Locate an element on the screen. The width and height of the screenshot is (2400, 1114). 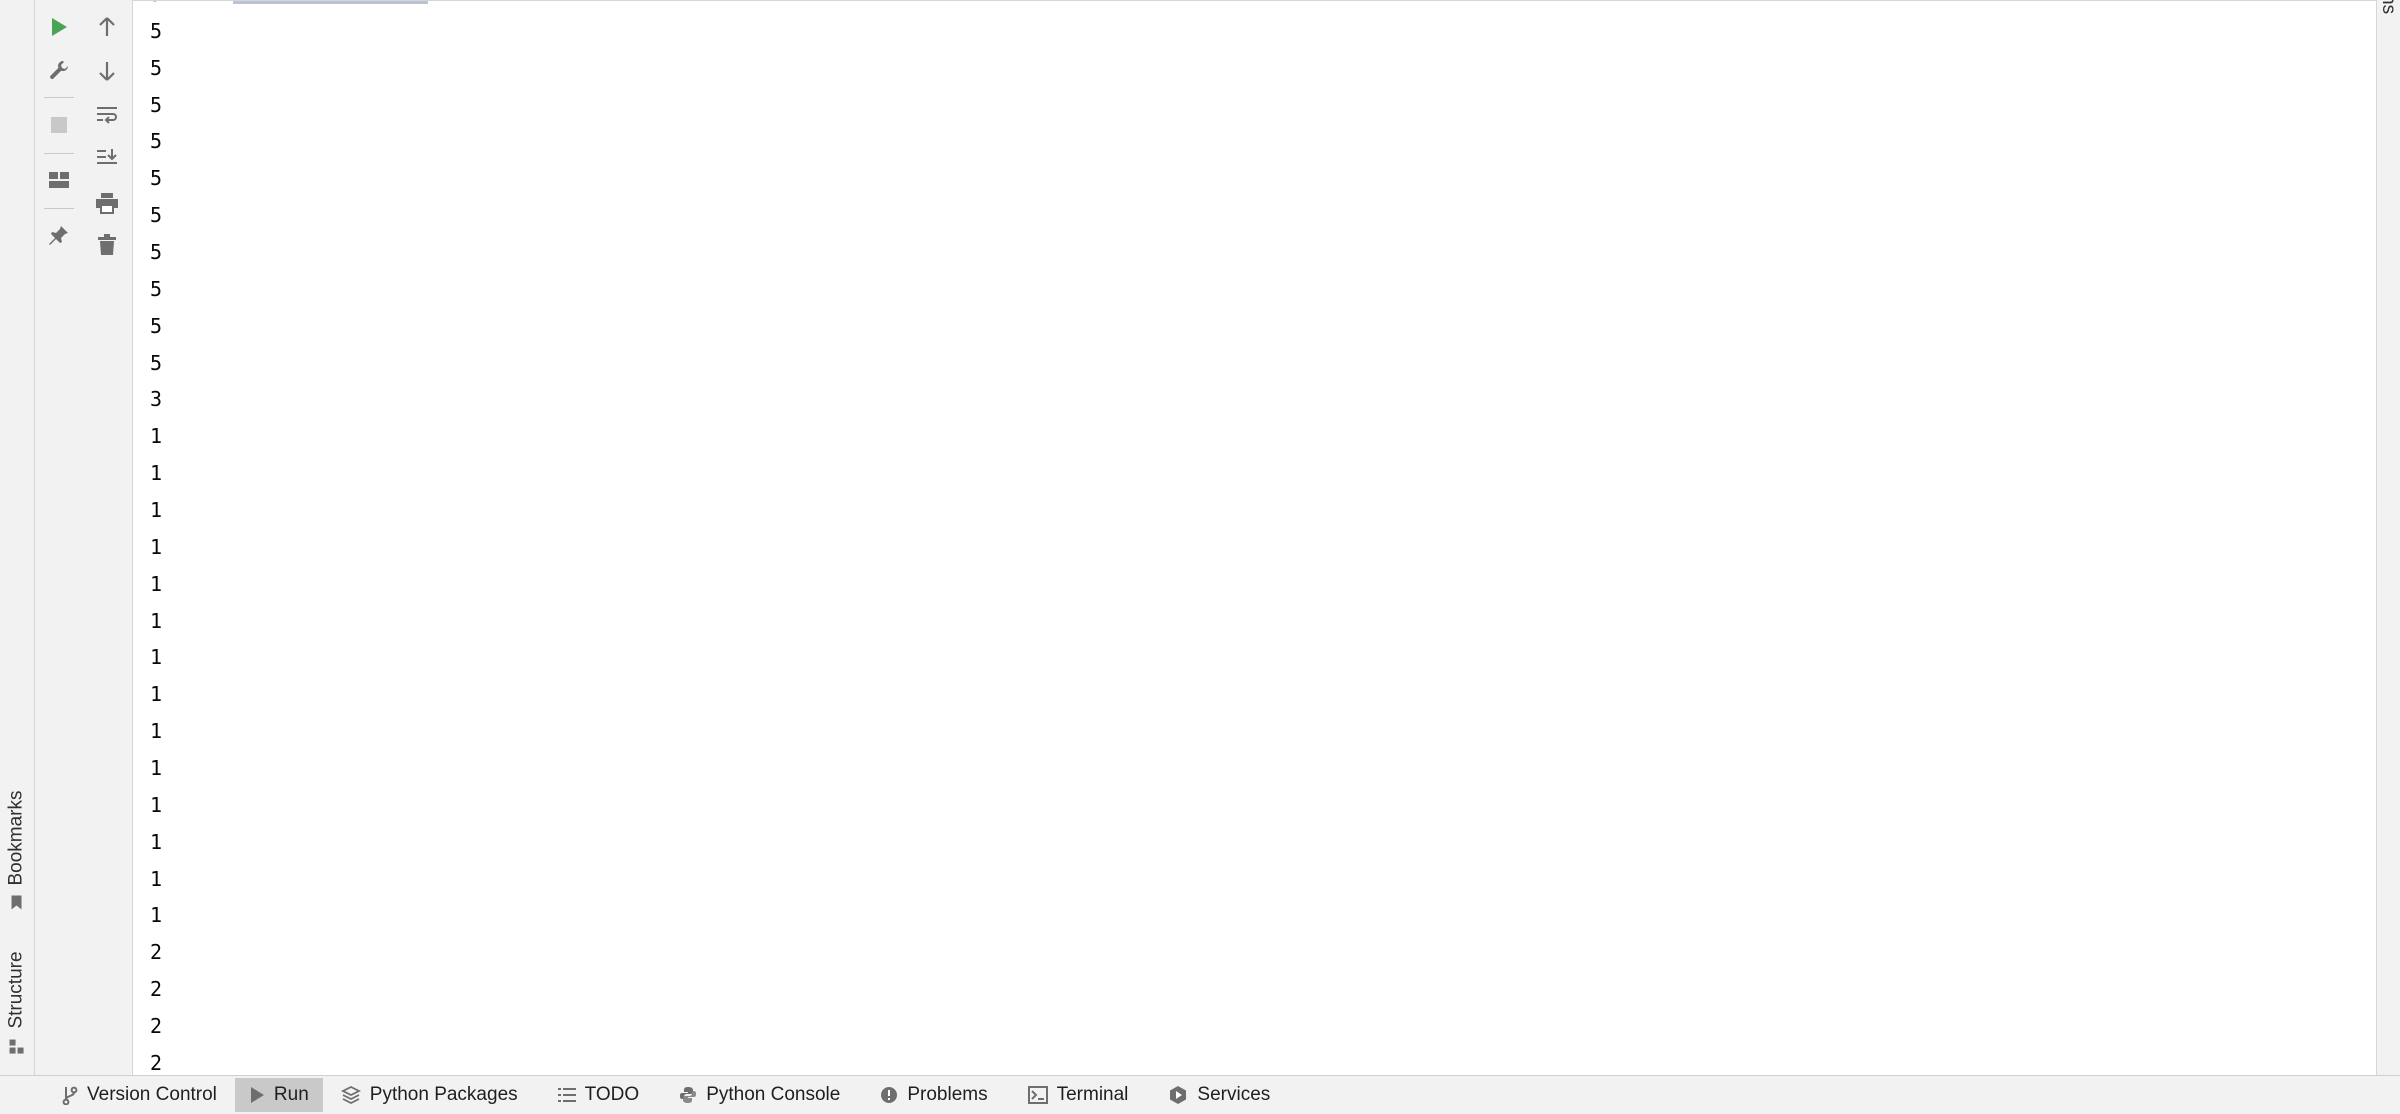
scroll-up-button is located at coordinates (107, 27).